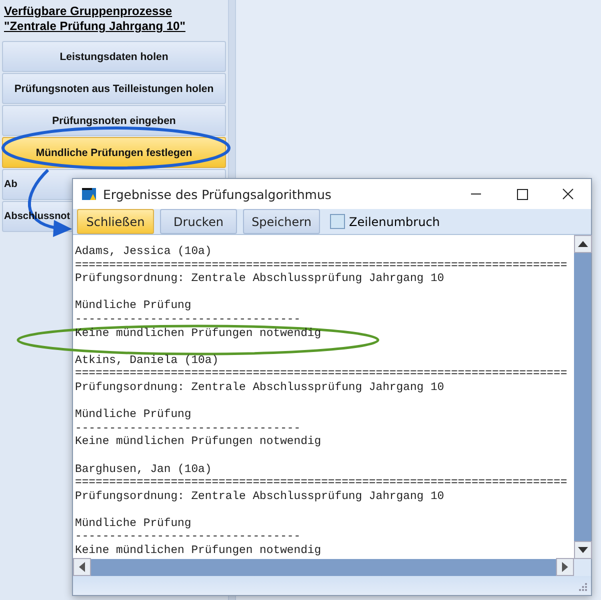 The image size is (601, 600). Describe the element at coordinates (147, 360) in the screenshot. I see `student-name: Atkins, Daniela (10a)` at that location.